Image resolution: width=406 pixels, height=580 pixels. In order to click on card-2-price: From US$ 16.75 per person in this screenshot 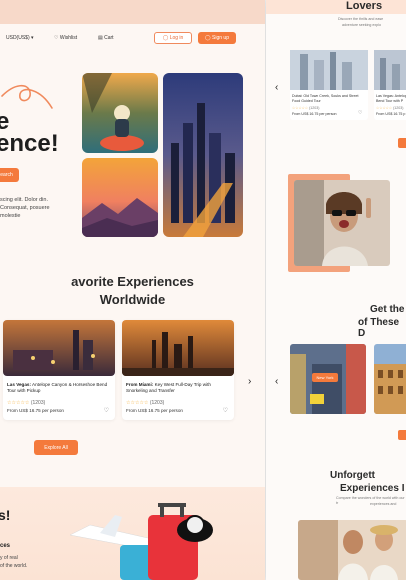, I will do `click(154, 410)`.